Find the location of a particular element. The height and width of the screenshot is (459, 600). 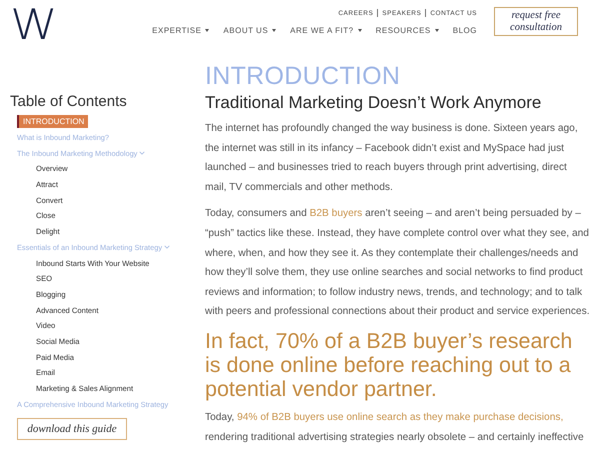

article-heading: Traditional Marketing Doesn’t Work Anymore is located at coordinates (373, 103).